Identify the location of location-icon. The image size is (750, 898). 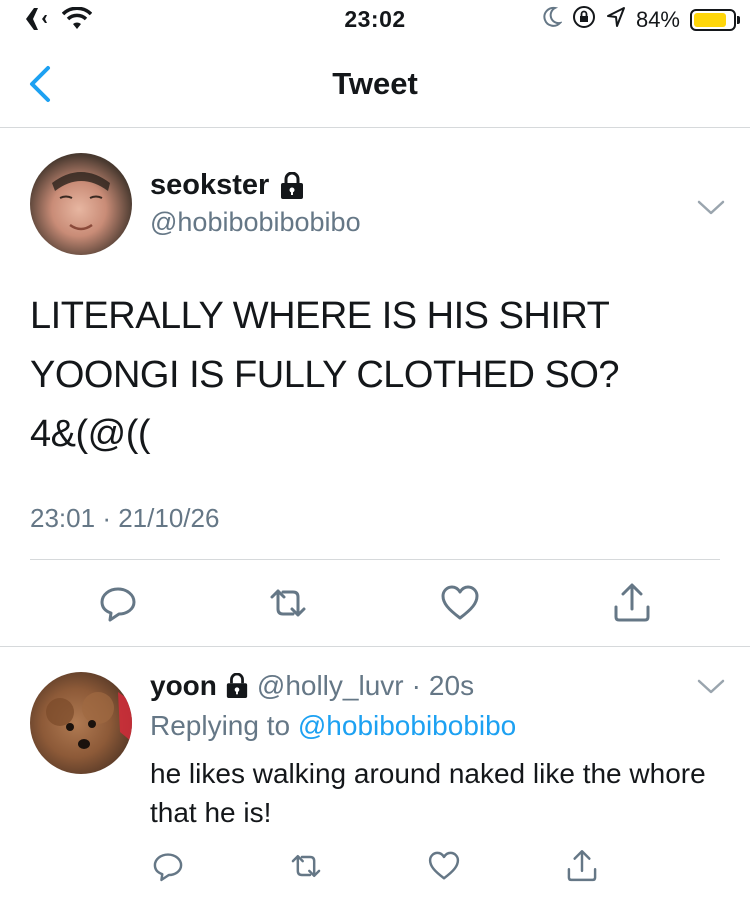
(616, 20).